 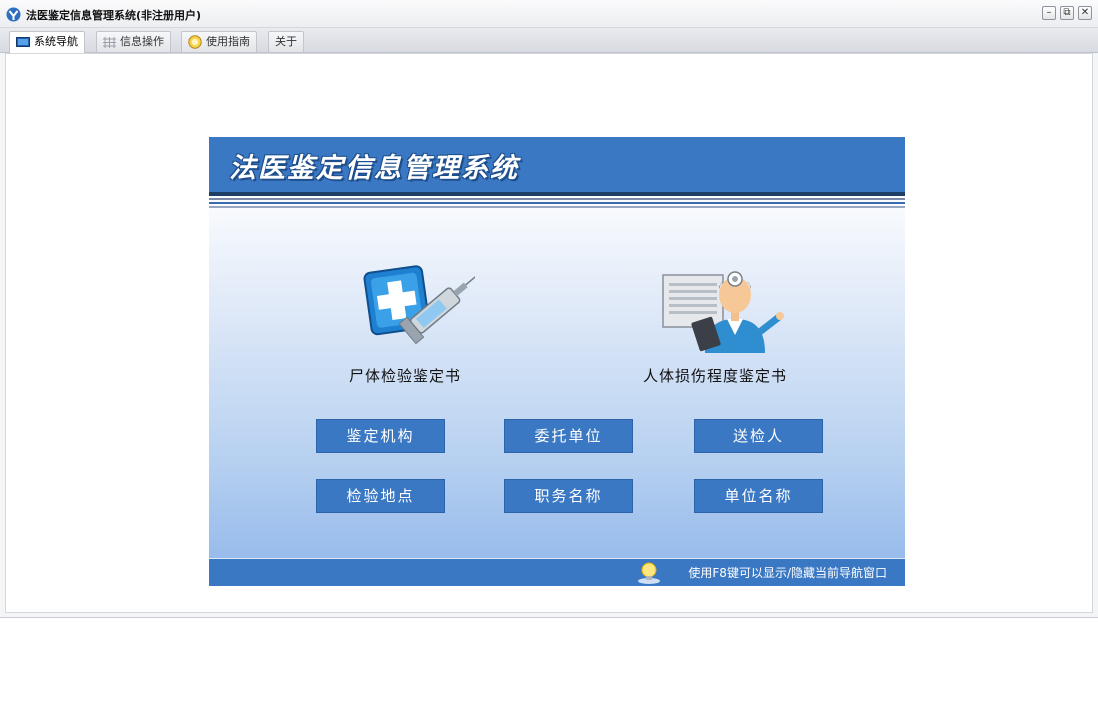 I want to click on restore-button: ⧉, so click(x=1067, y=13).